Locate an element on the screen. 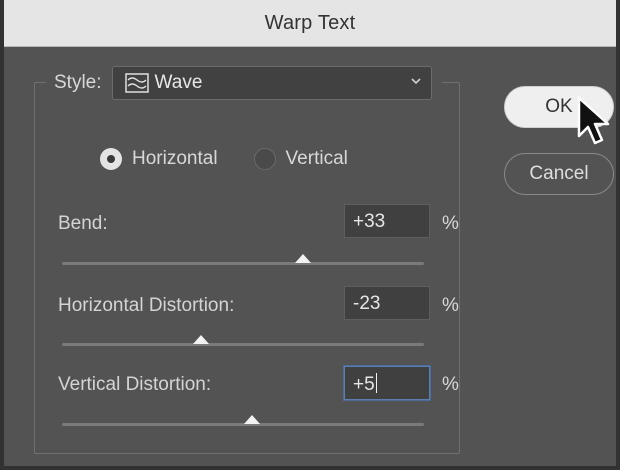 This screenshot has height=470, width=620. horizontal-distortion-field: -23 is located at coordinates (387, 303).